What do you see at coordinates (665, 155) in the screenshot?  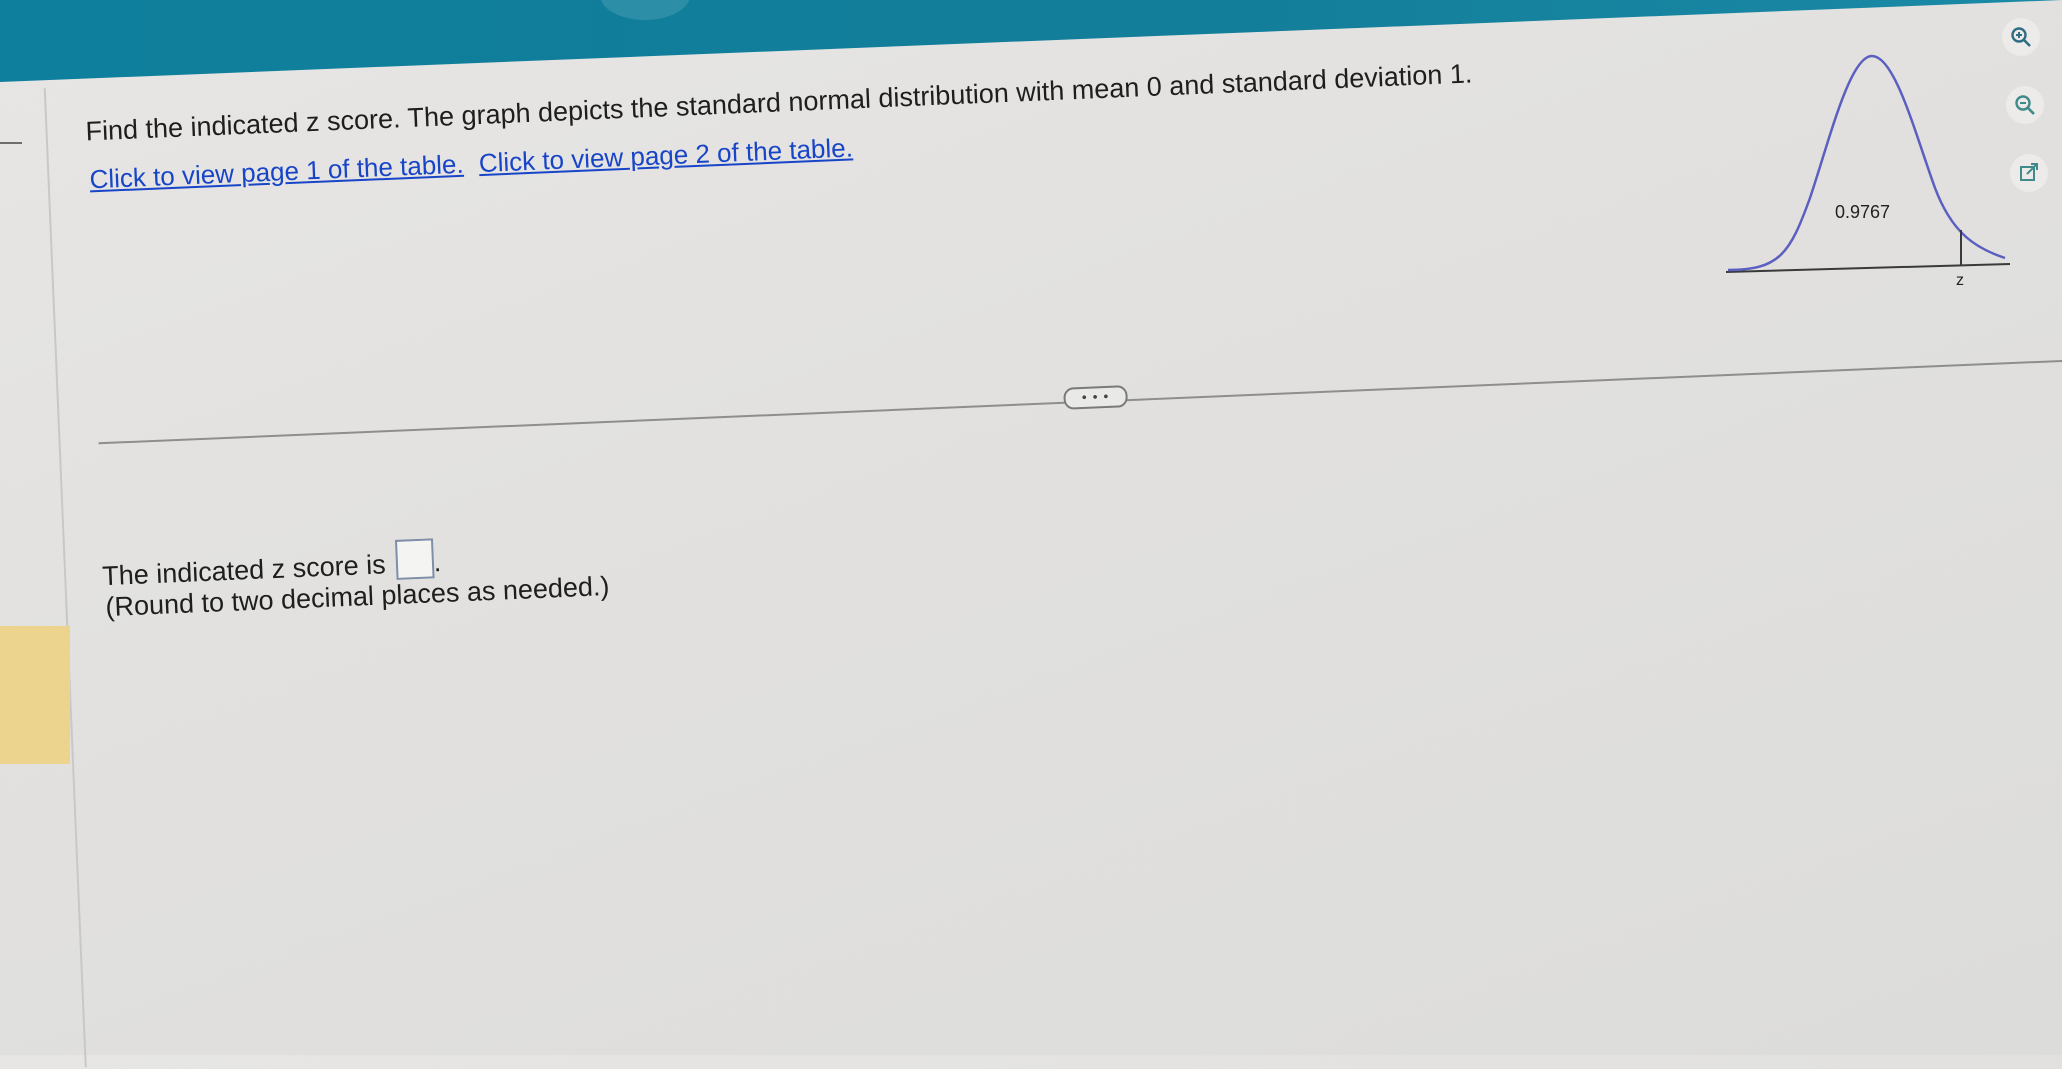 I see `table-page-2-link: Click to view page 2 of the table.` at bounding box center [665, 155].